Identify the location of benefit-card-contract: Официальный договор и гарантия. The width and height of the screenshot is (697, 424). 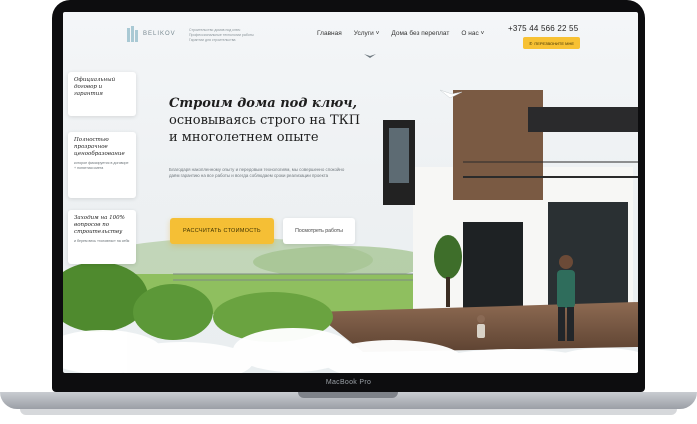
(102, 94).